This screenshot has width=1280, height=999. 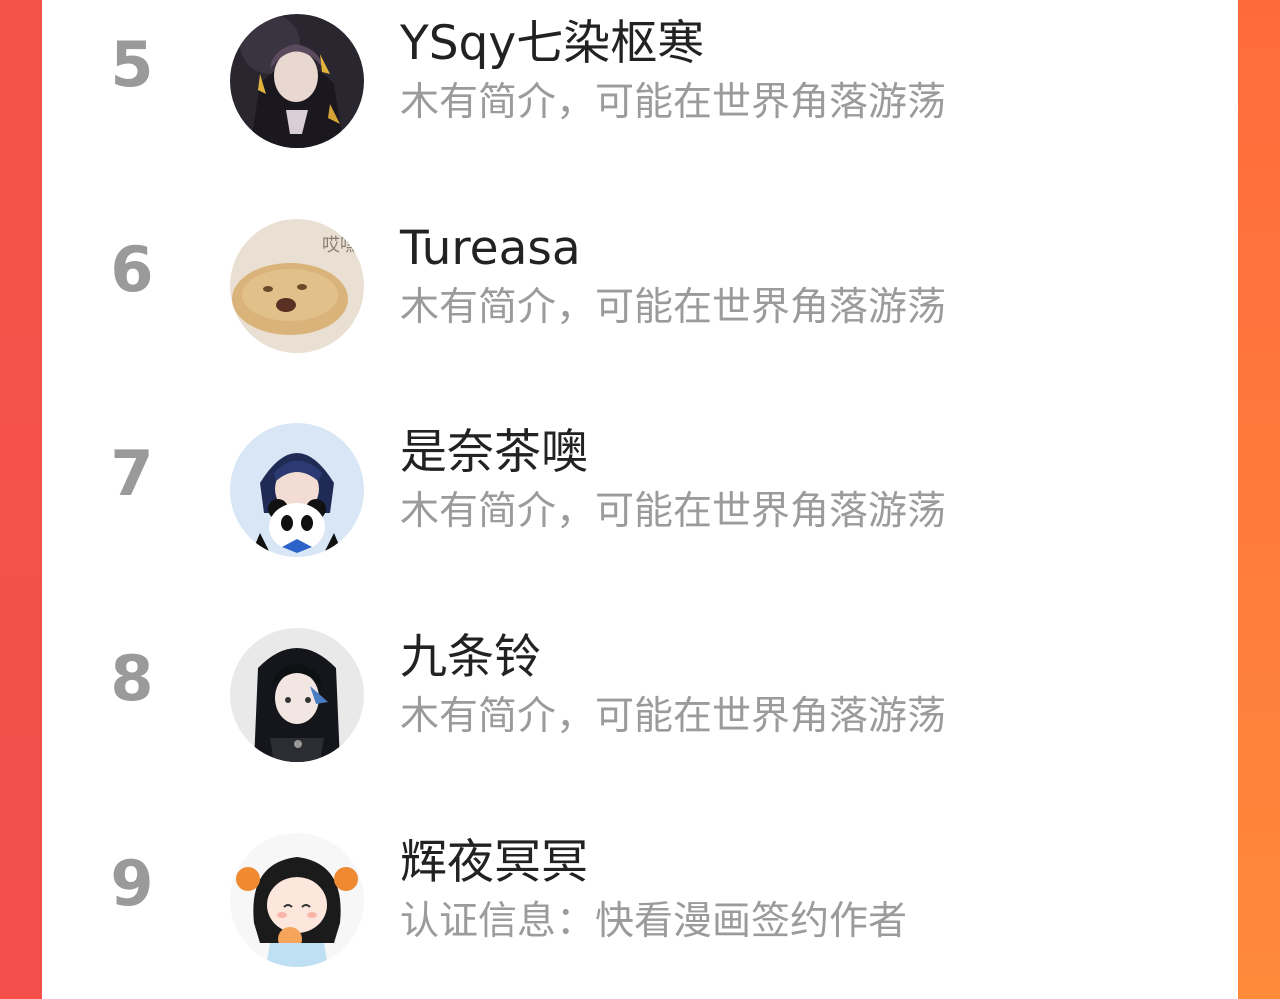 What do you see at coordinates (21, 499) in the screenshot?
I see `left-background-edge` at bounding box center [21, 499].